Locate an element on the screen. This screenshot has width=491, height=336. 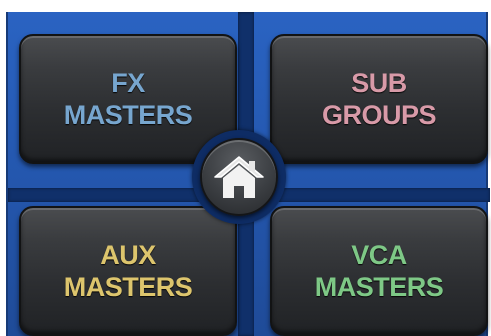
vca-masters-label-line1: VCA is located at coordinates (379, 255).